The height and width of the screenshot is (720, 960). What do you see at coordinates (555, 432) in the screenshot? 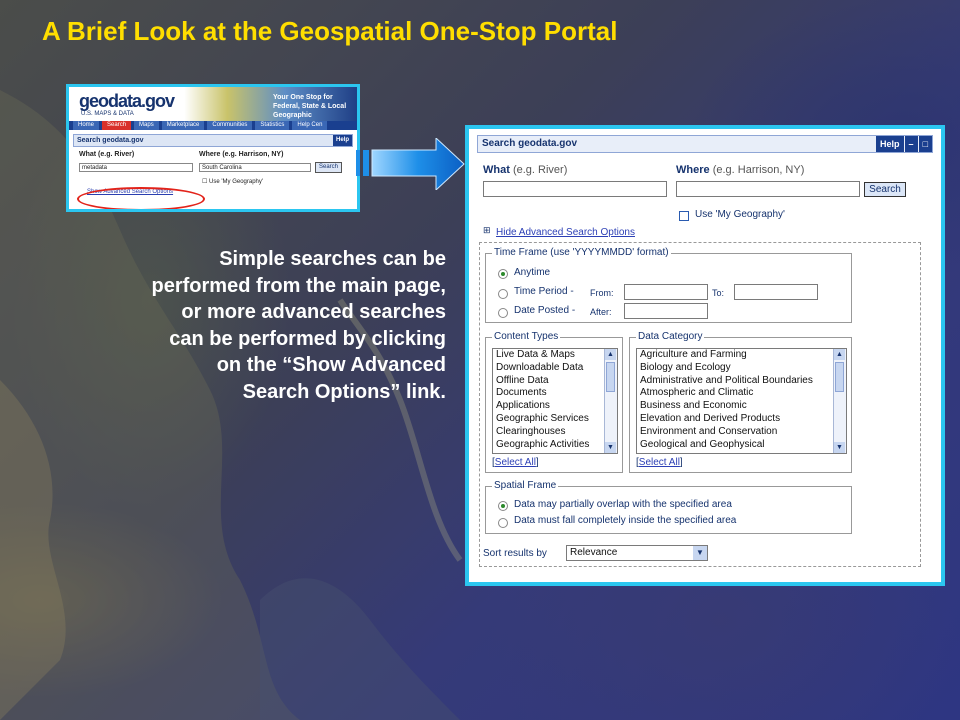
I see `list-item: Clearinghouses` at bounding box center [555, 432].